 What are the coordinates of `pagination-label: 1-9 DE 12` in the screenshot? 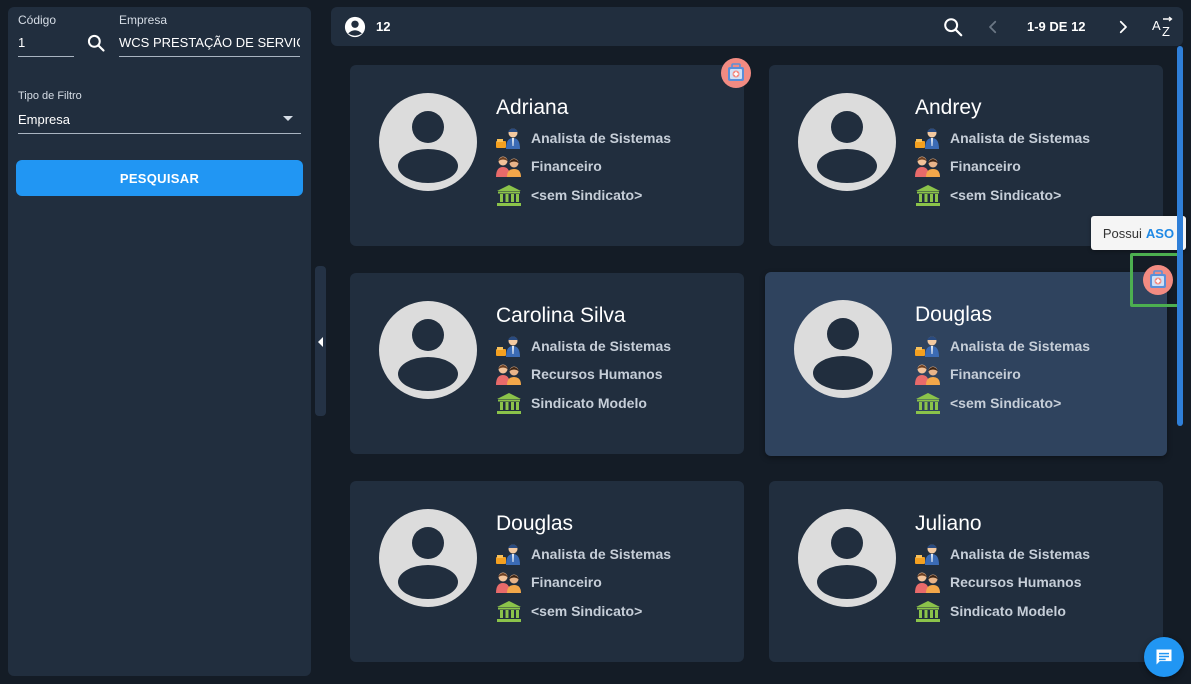 It's located at (1056, 26).